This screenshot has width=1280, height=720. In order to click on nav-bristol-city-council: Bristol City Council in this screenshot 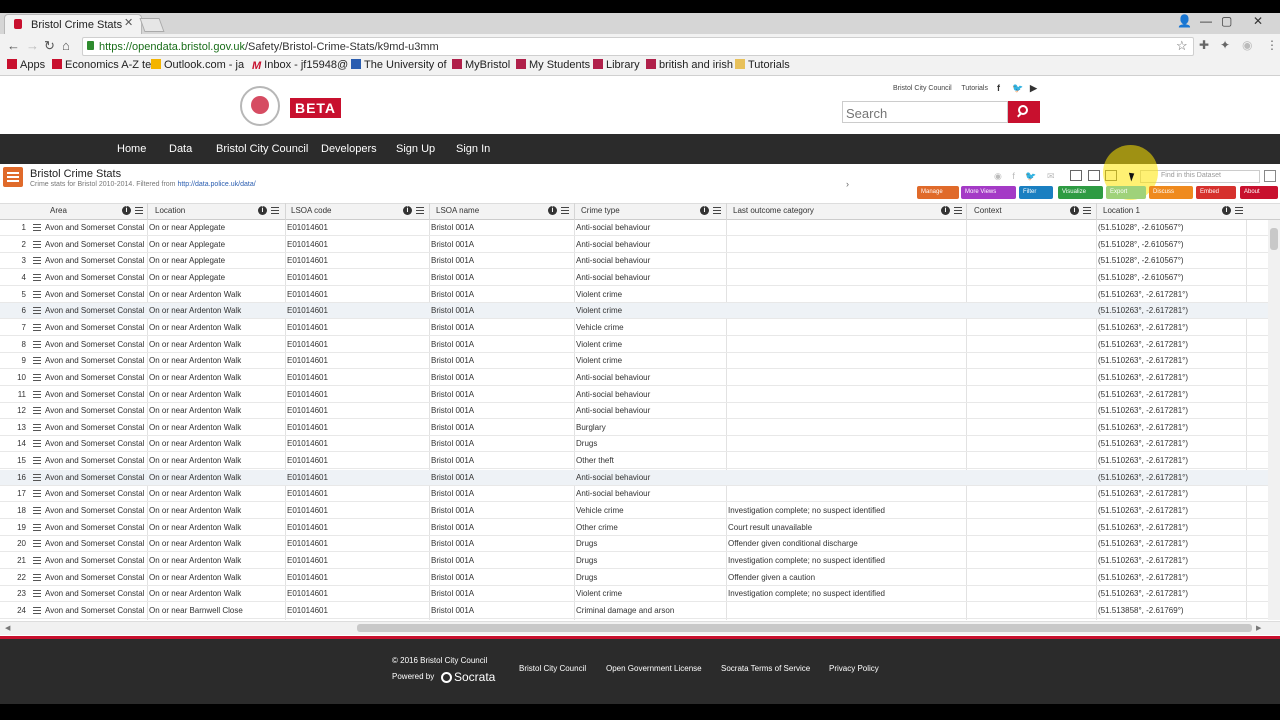, I will do `click(262, 149)`.